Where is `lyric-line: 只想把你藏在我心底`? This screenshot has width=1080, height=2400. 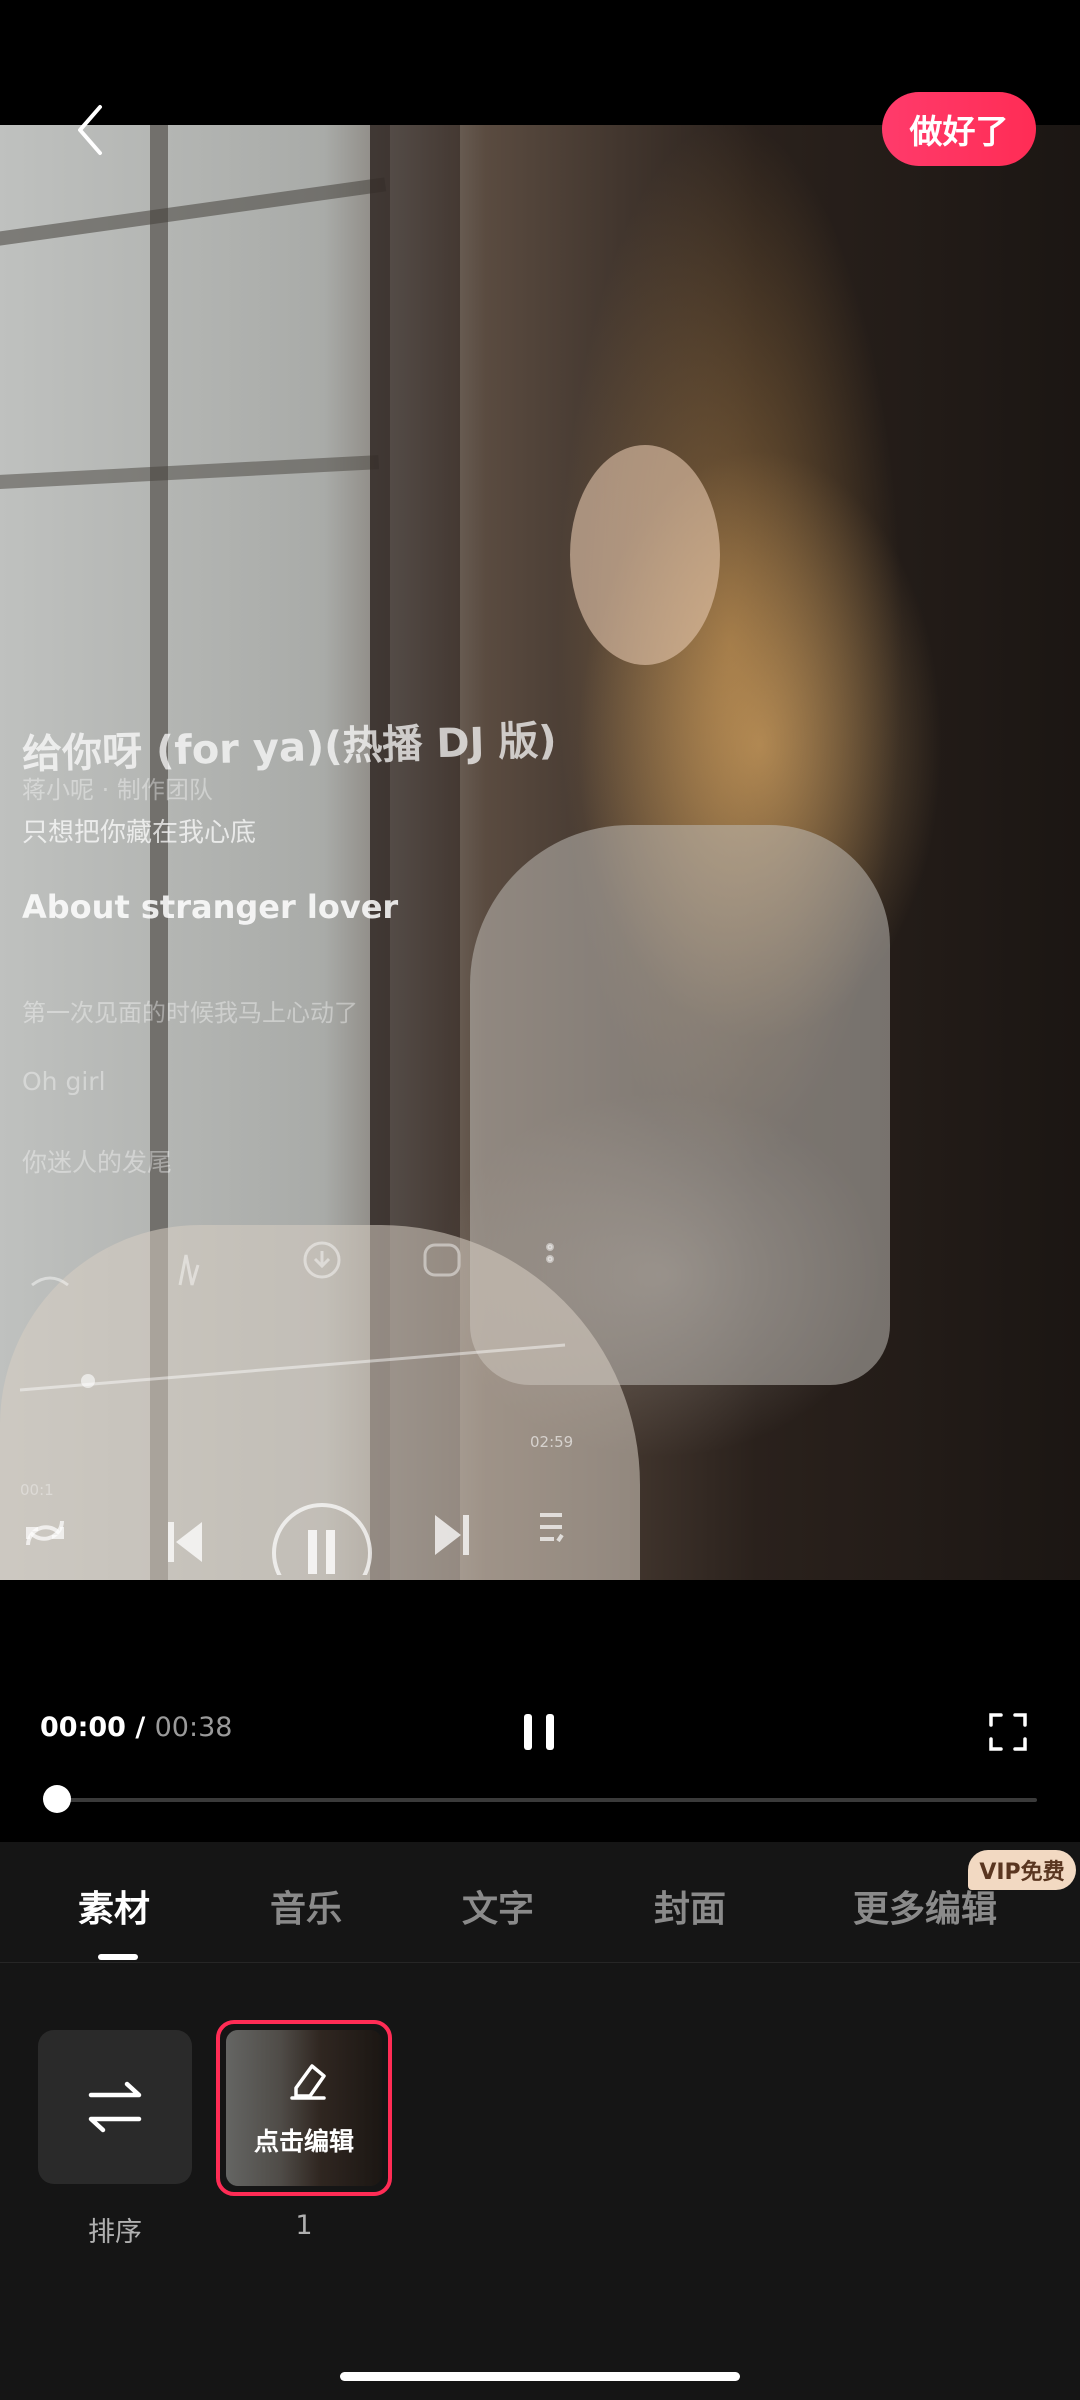 lyric-line: 只想把你藏在我心底 is located at coordinates (139, 833).